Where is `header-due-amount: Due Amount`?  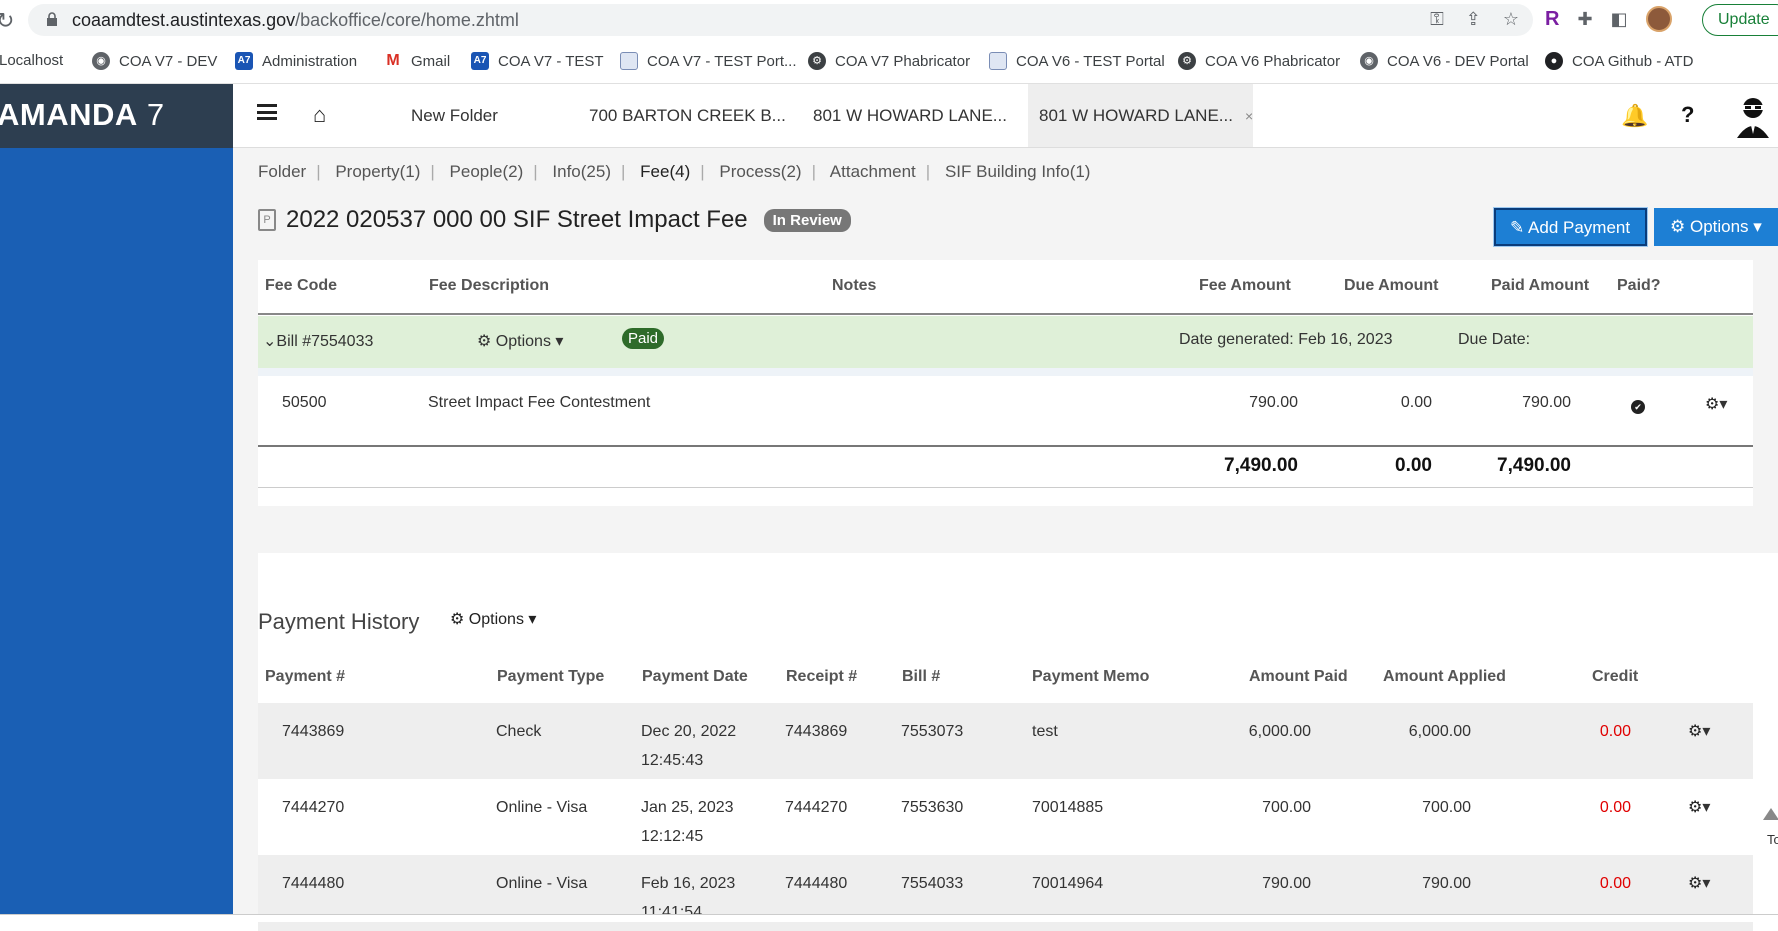 header-due-amount: Due Amount is located at coordinates (1391, 286).